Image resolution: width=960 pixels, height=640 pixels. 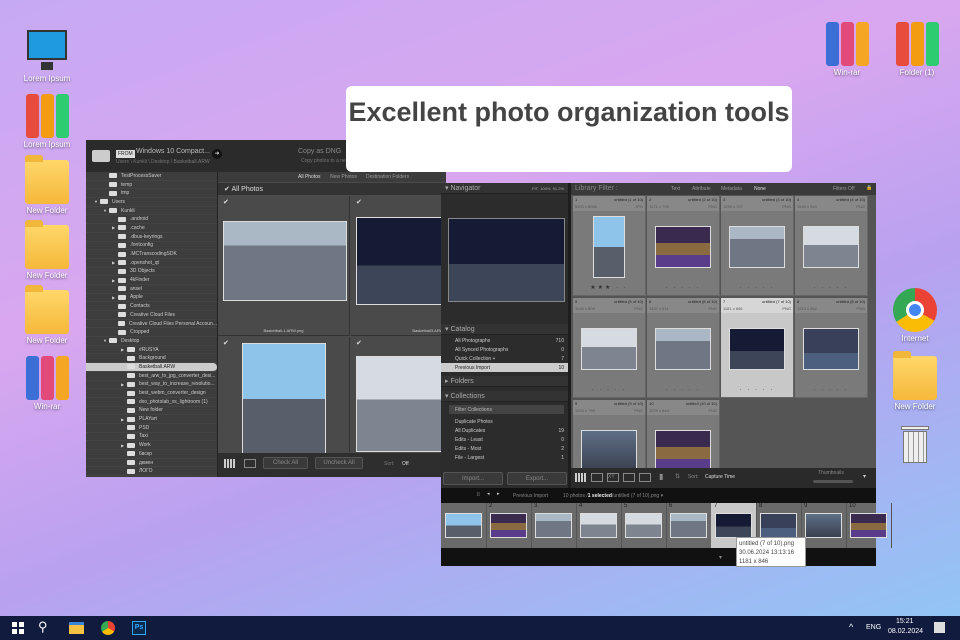 I want to click on folder-tree-item: .MCTranscodingSDK, so click(x=151, y=254).